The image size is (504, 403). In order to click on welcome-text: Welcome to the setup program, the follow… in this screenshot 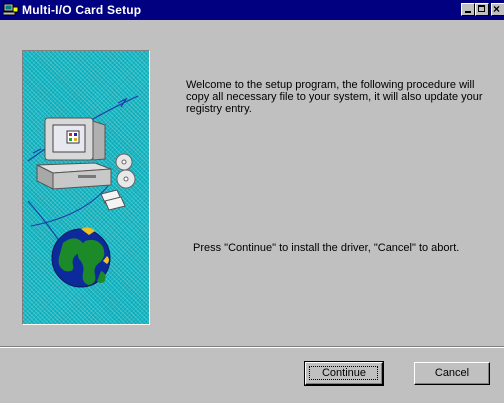, I will do `click(334, 97)`.